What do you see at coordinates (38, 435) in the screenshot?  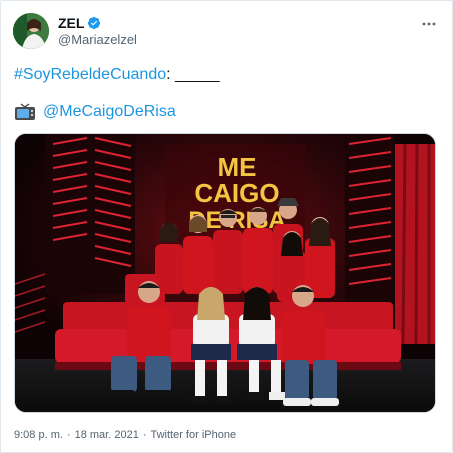 I see `tweet-time: 9:08 p. m.` at bounding box center [38, 435].